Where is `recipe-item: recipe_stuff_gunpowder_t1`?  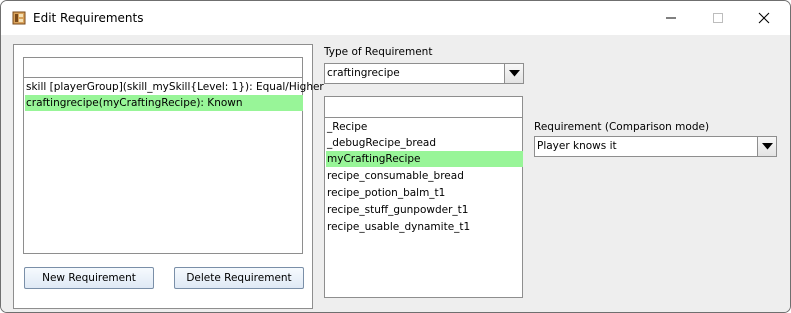
recipe-item: recipe_stuff_gunpowder_t1 is located at coordinates (424, 210).